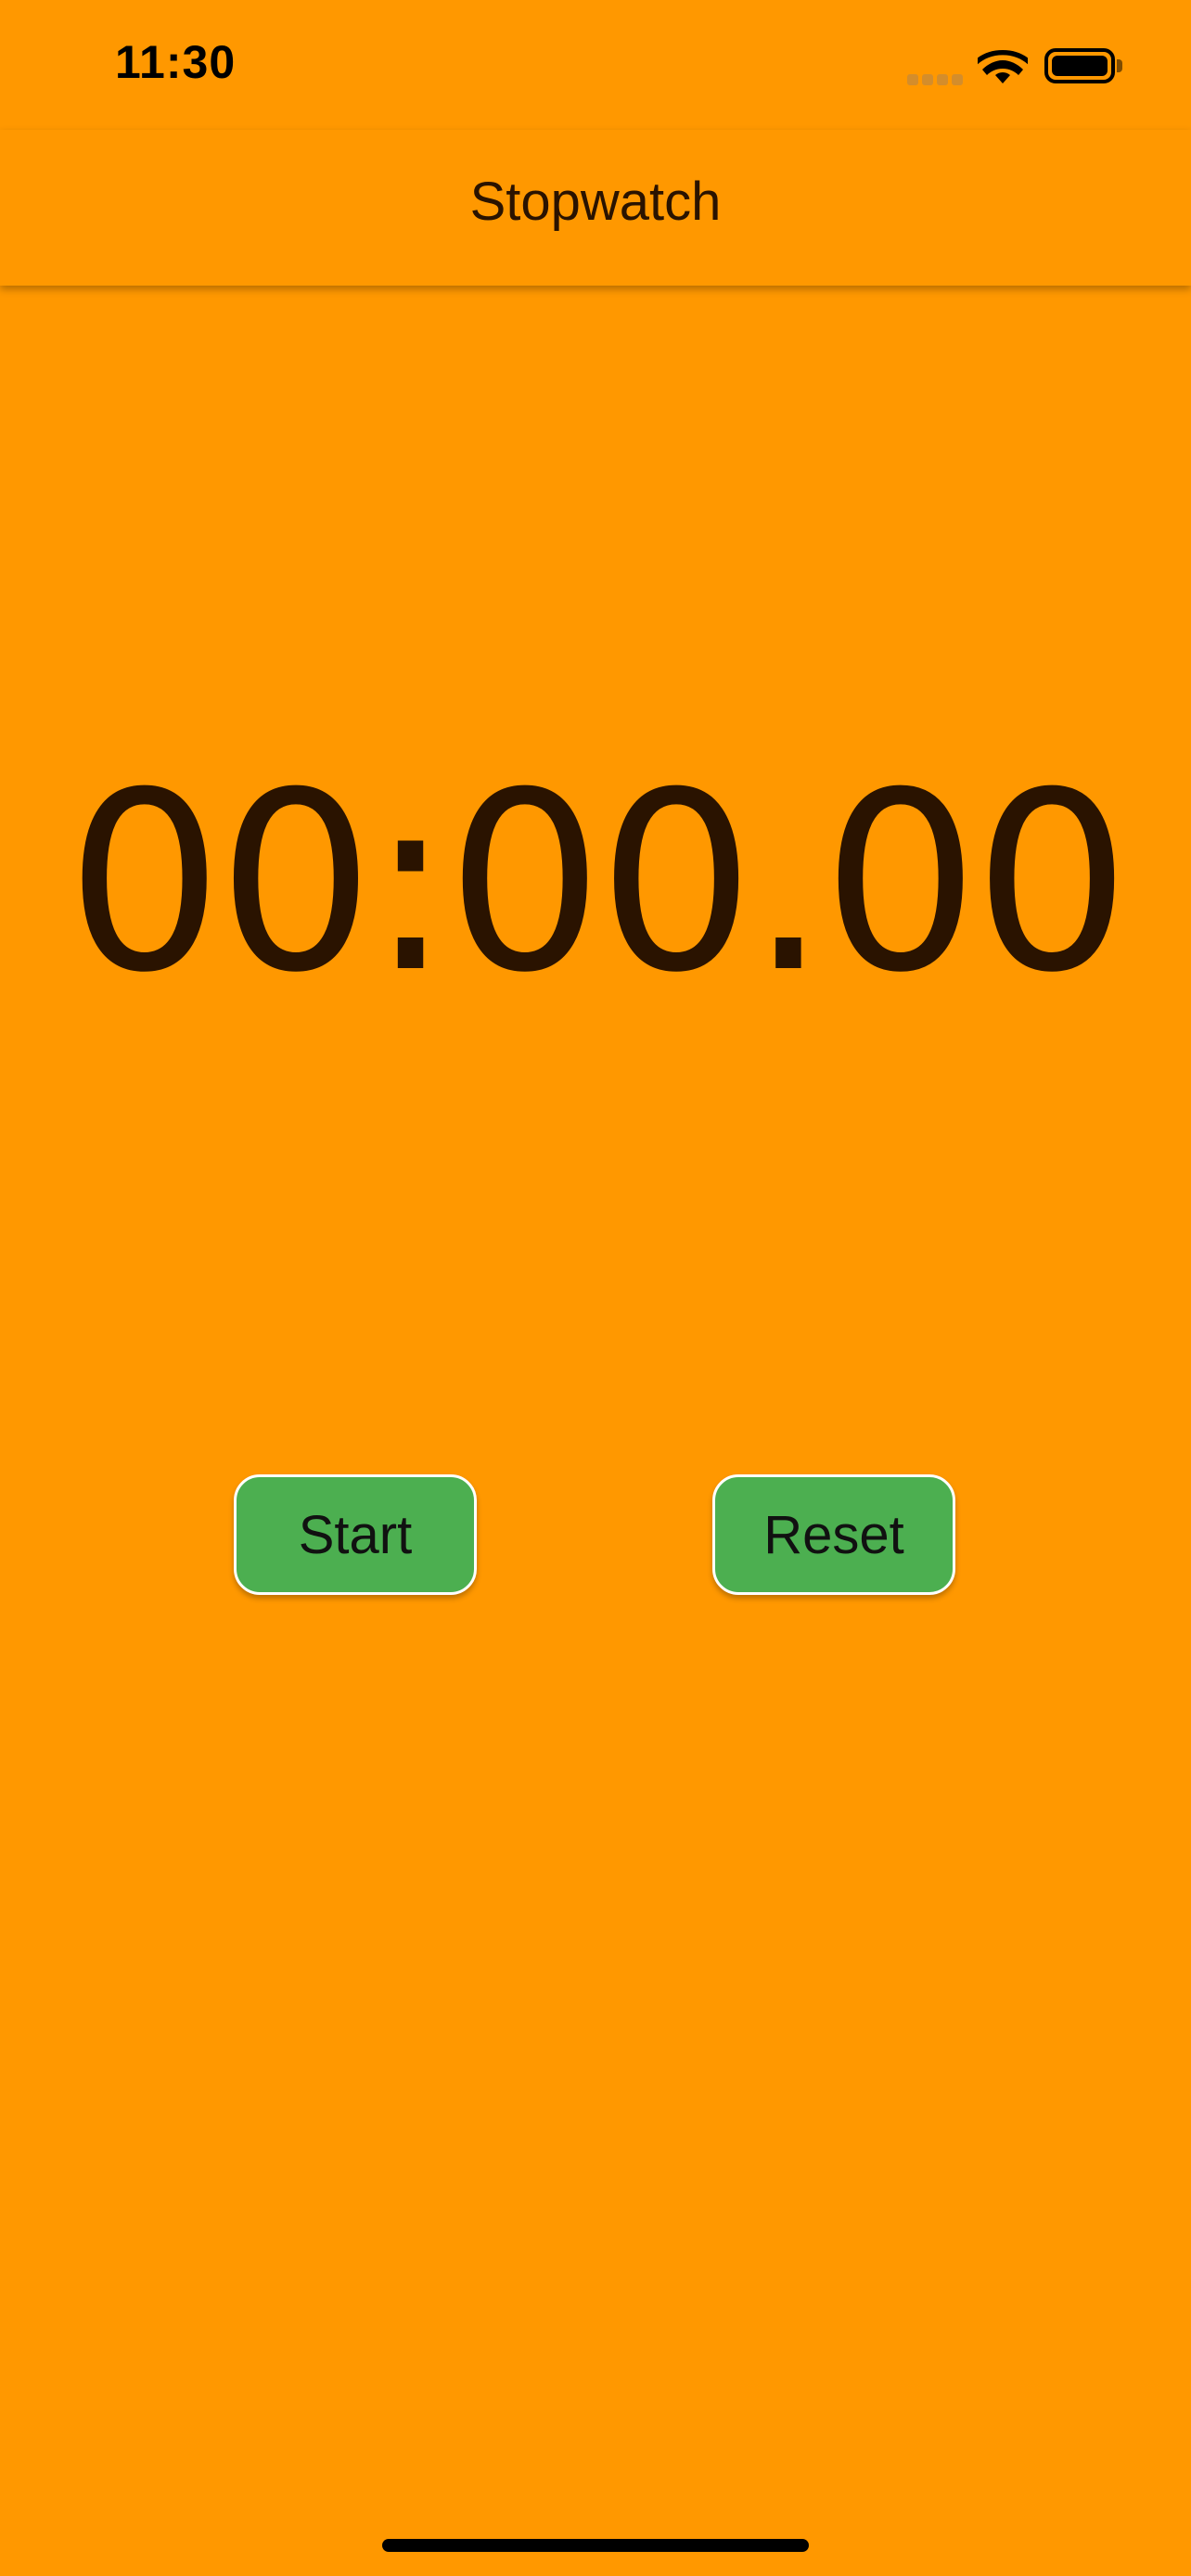 The height and width of the screenshot is (2576, 1191). I want to click on battery-icon, so click(1079, 66).